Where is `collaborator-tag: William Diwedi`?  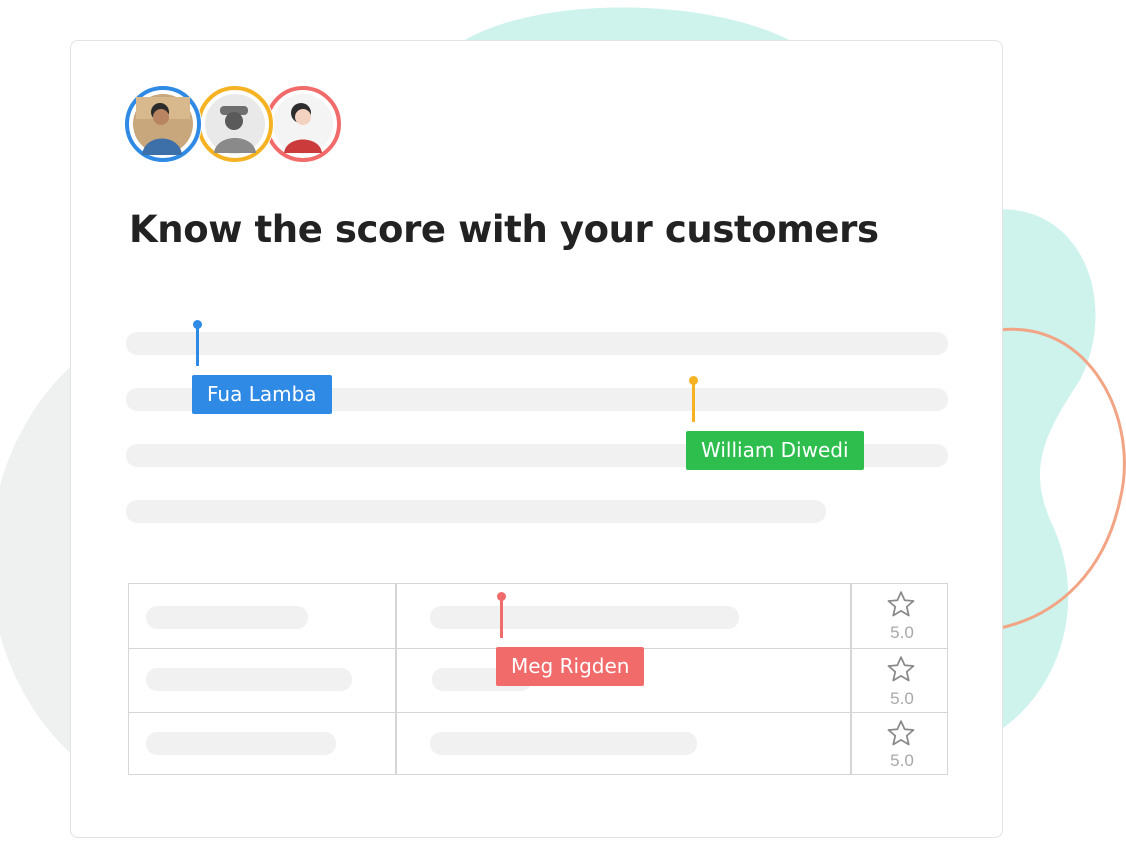 collaborator-tag: William Diwedi is located at coordinates (775, 450).